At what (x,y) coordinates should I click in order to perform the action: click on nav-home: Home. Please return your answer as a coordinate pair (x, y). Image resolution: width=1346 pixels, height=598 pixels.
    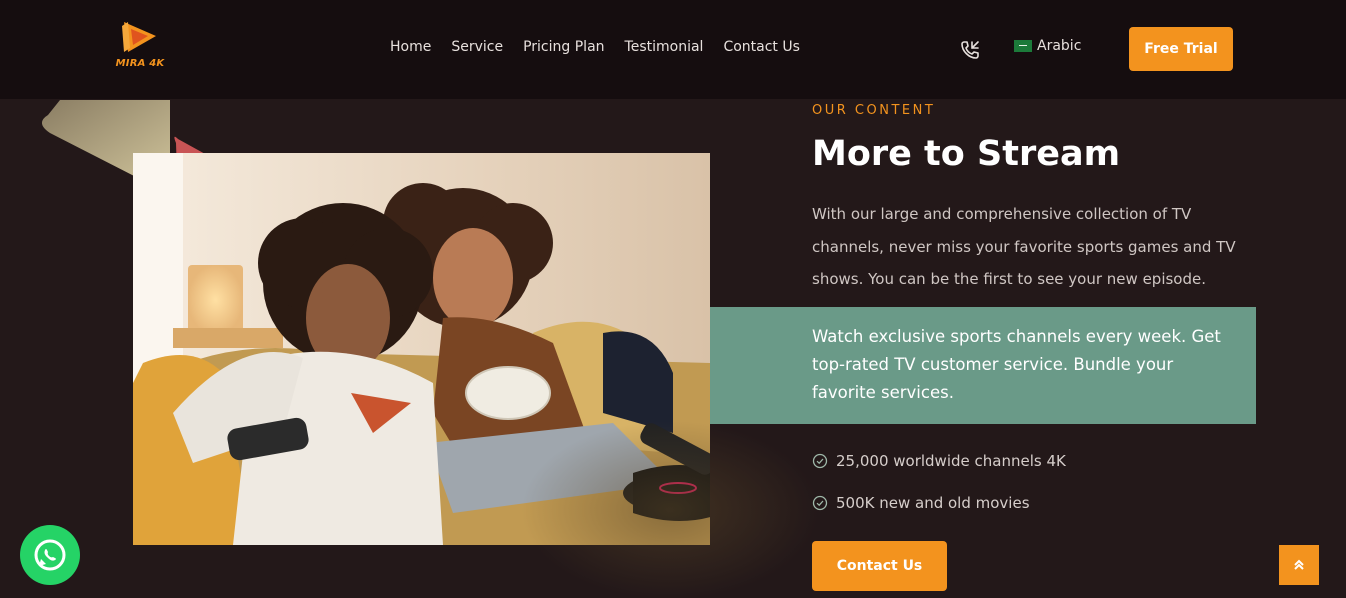
    Looking at the image, I should click on (410, 47).